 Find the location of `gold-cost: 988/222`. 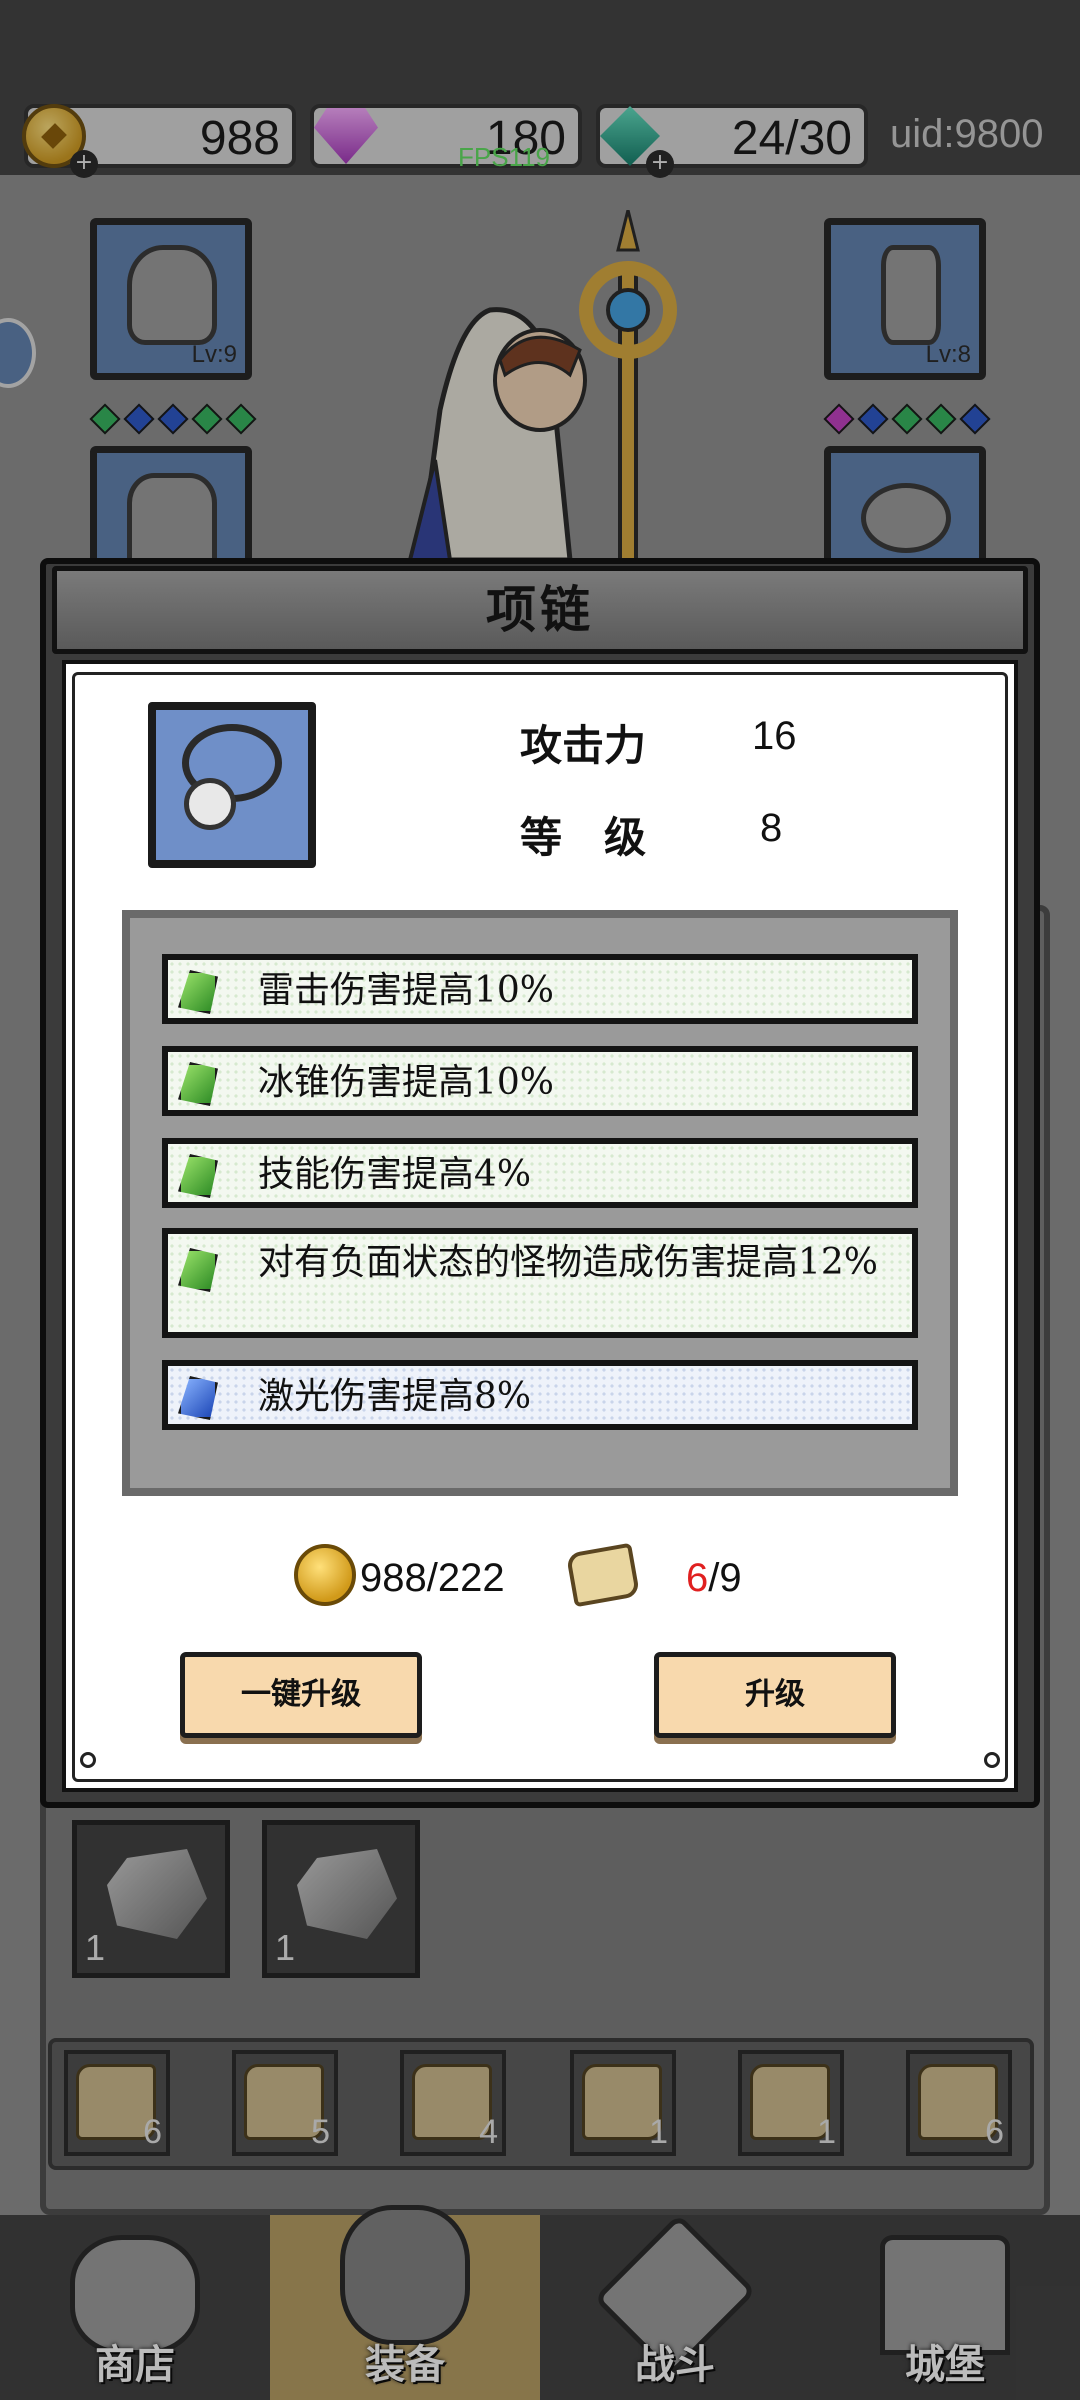

gold-cost: 988/222 is located at coordinates (432, 1578).